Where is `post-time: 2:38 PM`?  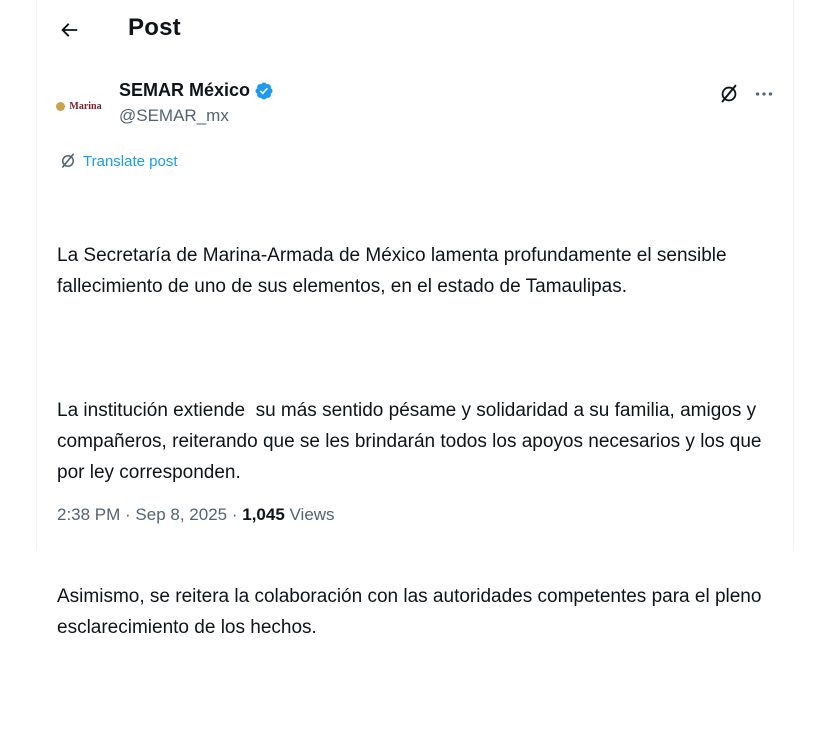 post-time: 2:38 PM is located at coordinates (88, 514).